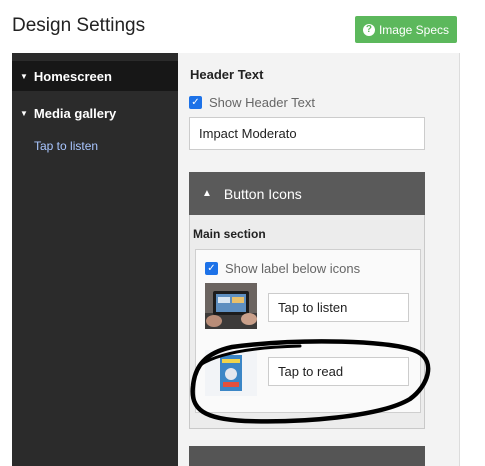 The image size is (485, 466). What do you see at coordinates (414, 29) in the screenshot?
I see `image-specs-label: Image Specs` at bounding box center [414, 29].